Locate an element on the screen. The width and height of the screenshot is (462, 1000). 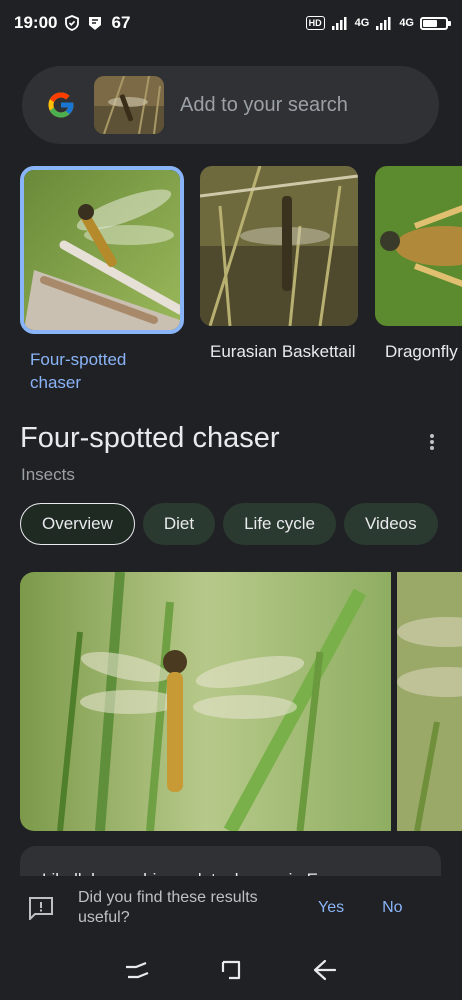
search-bar: Add to your search is located at coordinates (230, 105).